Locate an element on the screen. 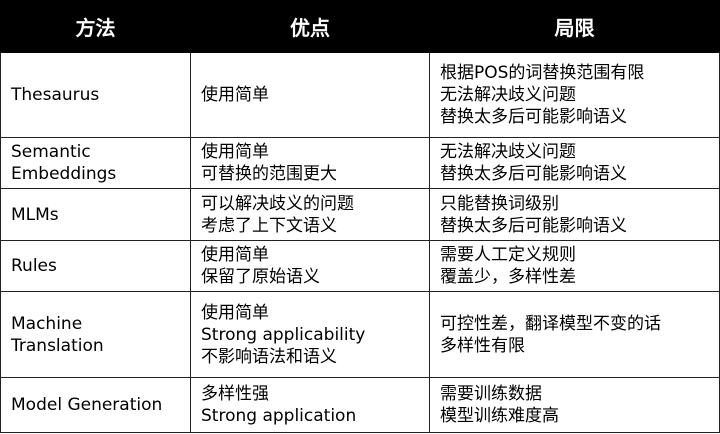  advantages-cell: 多样性强 Strong application is located at coordinates (310, 405).